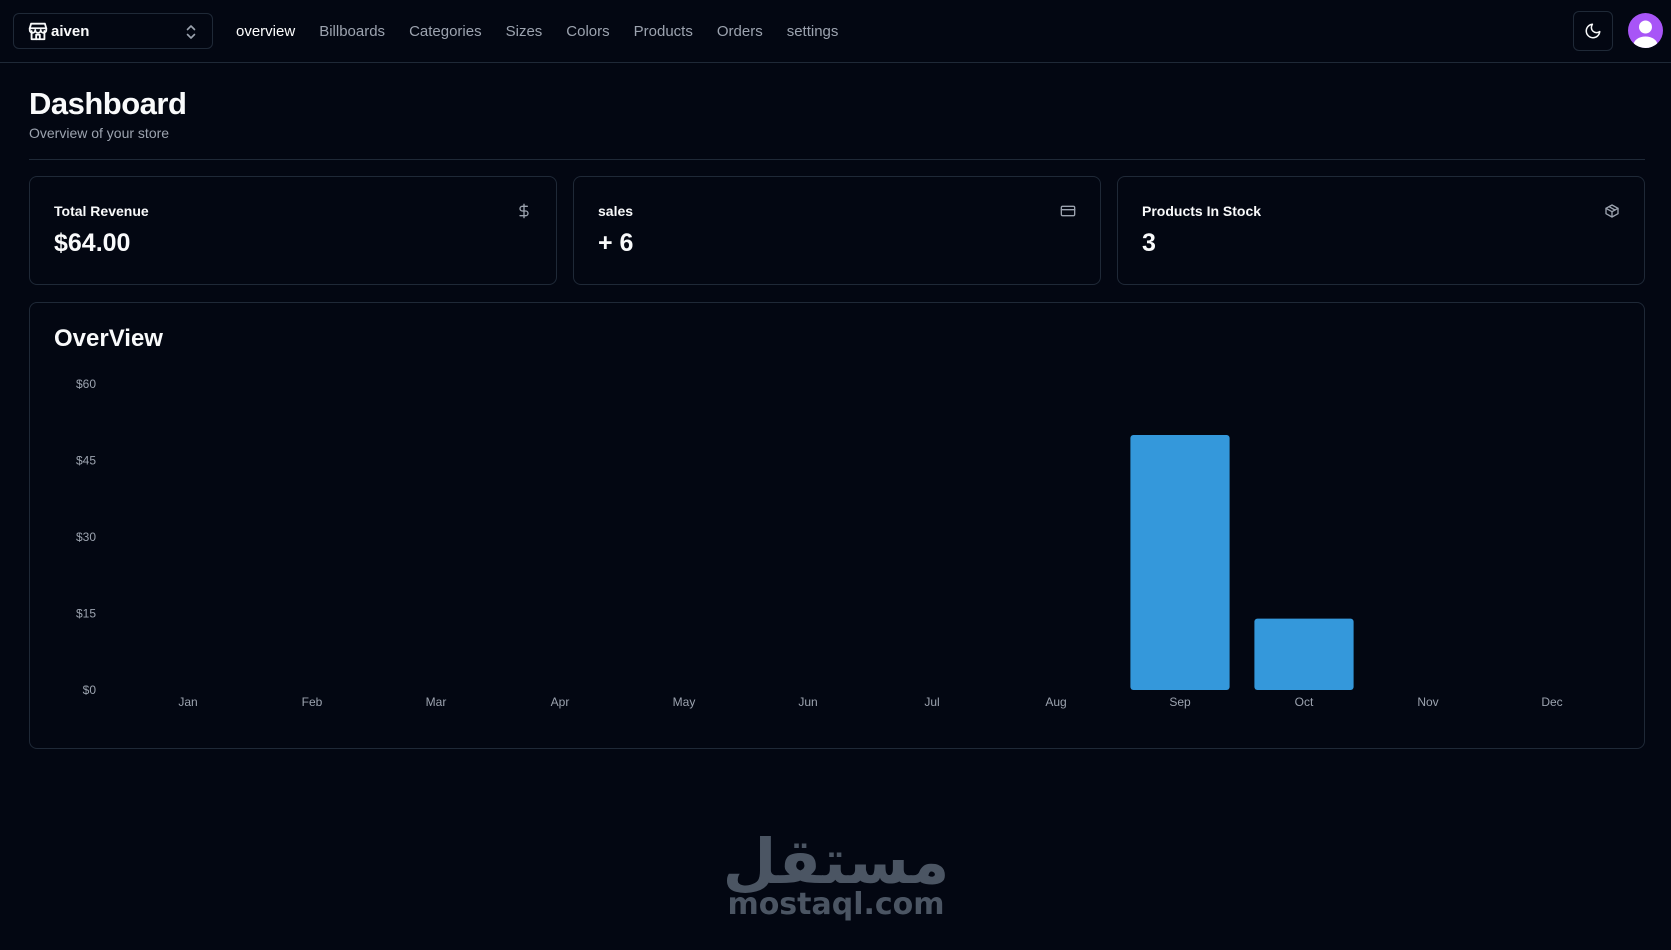 The height and width of the screenshot is (950, 1671). Describe the element at coordinates (616, 243) in the screenshot. I see `stat-value: + 6` at that location.